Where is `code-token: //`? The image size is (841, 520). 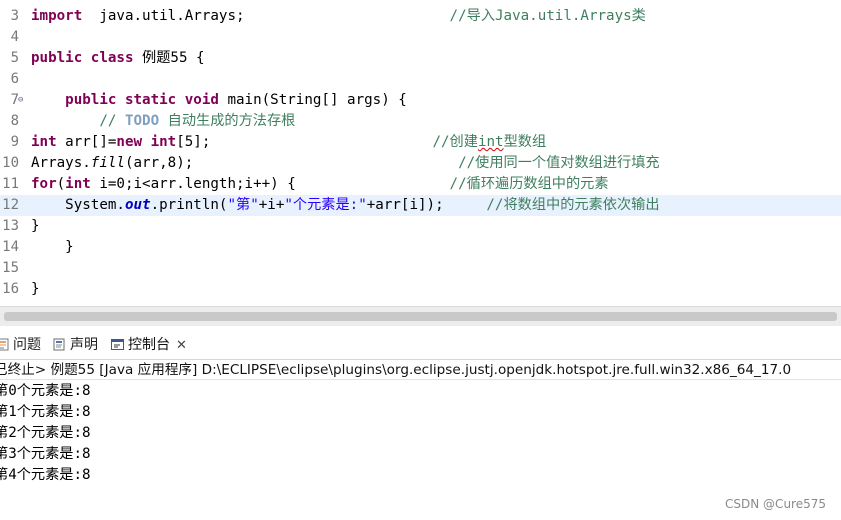 code-token: // is located at coordinates (112, 121).